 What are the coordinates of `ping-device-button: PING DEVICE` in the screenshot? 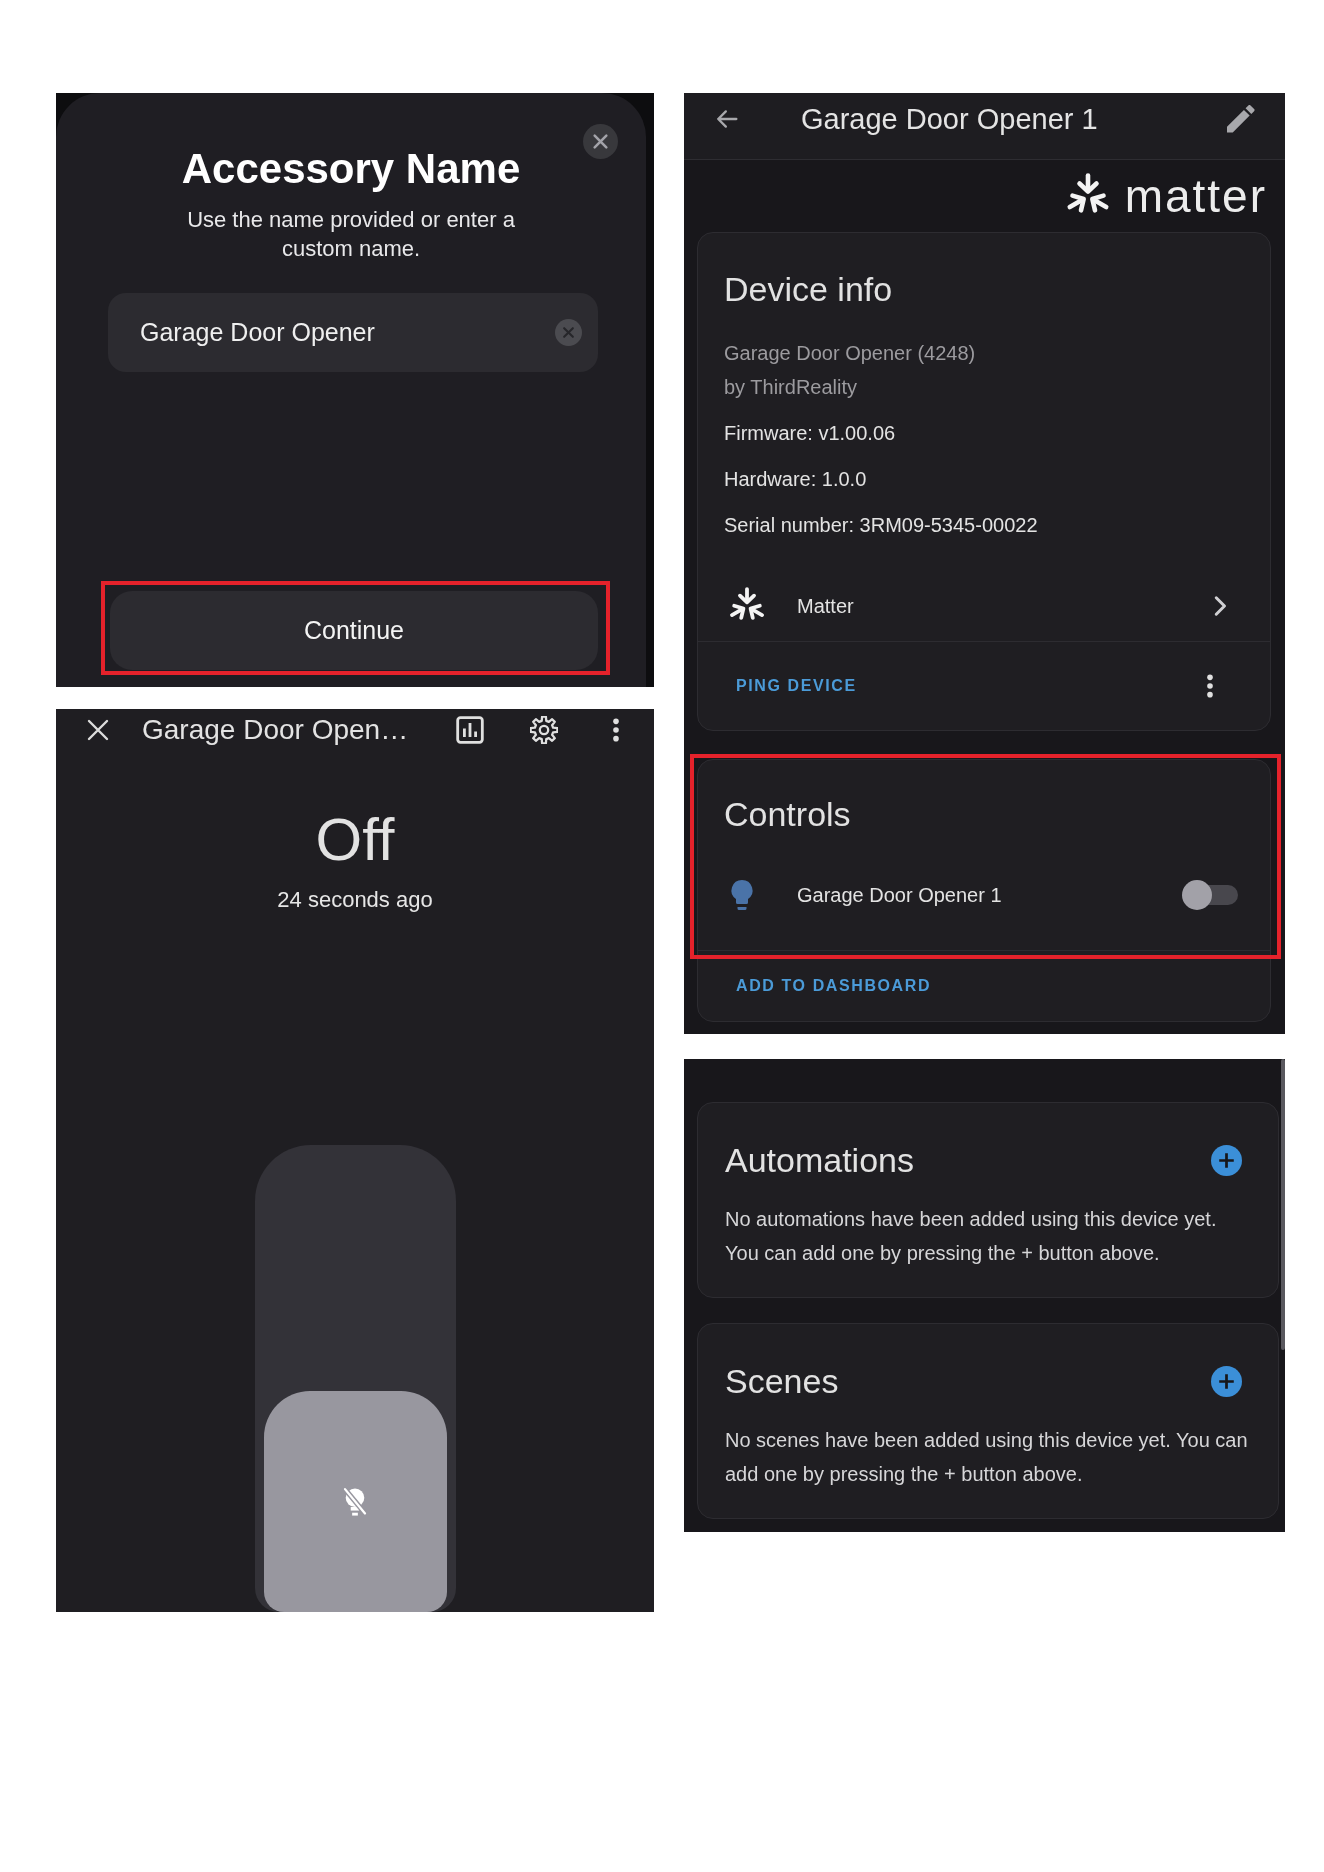 It's located at (796, 686).